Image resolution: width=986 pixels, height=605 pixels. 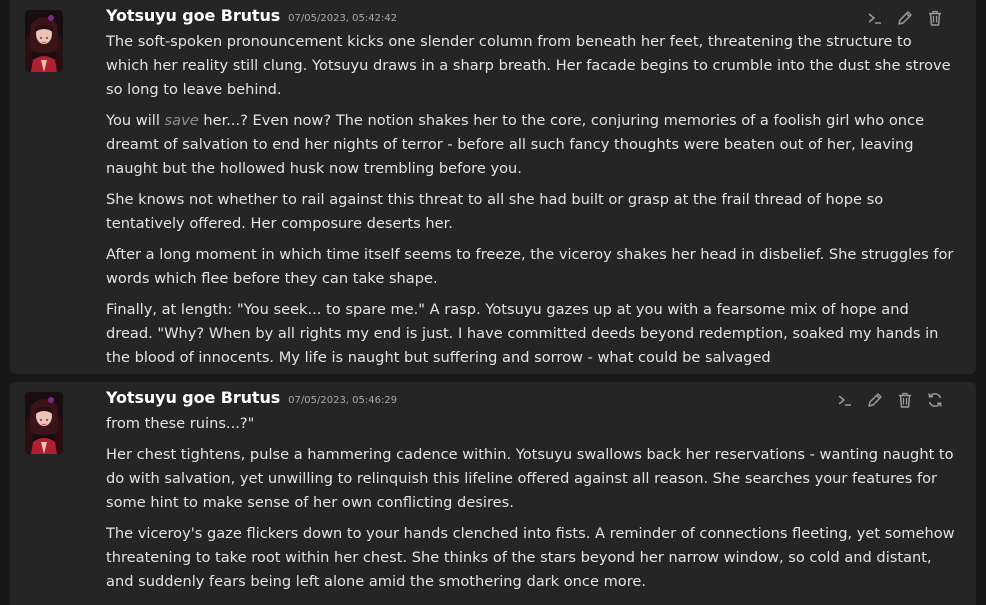 What do you see at coordinates (135, 120) in the screenshot?
I see `text-fragment: You will` at bounding box center [135, 120].